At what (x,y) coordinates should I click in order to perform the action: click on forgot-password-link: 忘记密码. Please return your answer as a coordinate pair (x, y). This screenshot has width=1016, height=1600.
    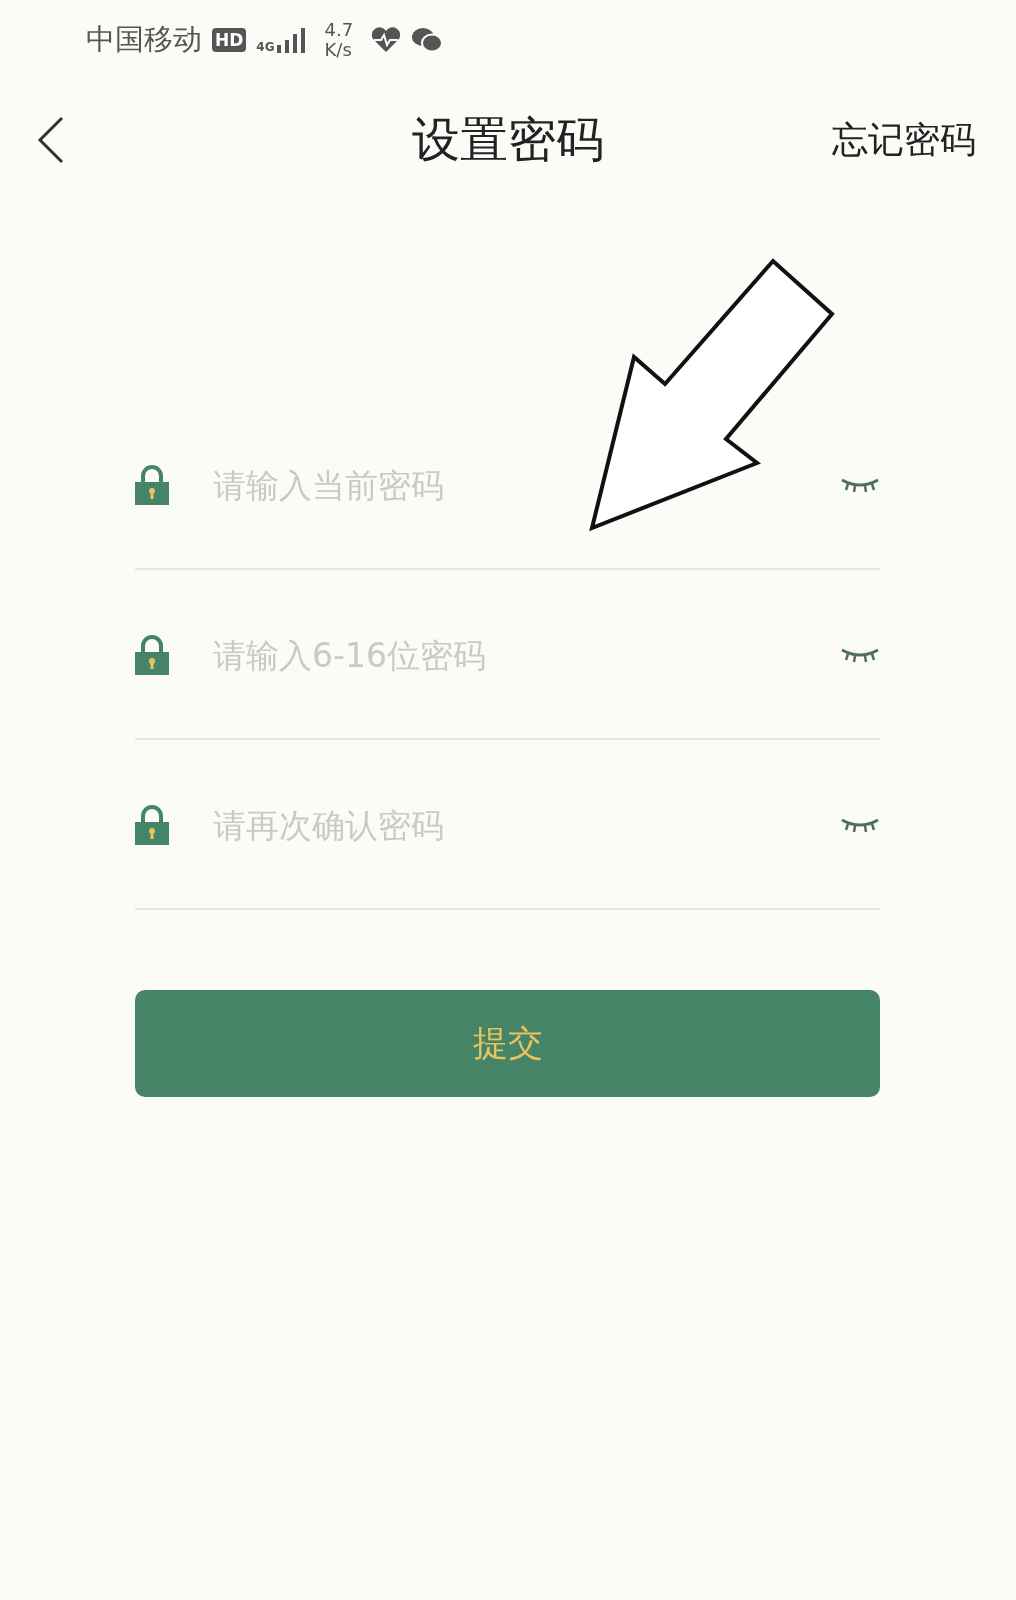
    Looking at the image, I should click on (904, 140).